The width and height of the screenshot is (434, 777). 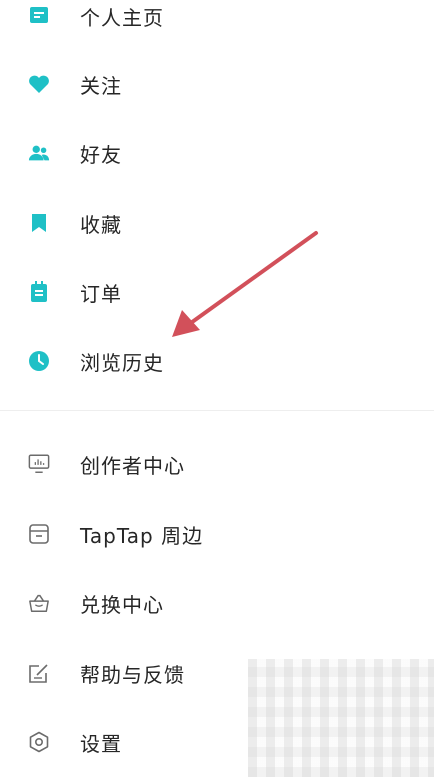 I want to click on feedback-icon, so click(x=39, y=673).